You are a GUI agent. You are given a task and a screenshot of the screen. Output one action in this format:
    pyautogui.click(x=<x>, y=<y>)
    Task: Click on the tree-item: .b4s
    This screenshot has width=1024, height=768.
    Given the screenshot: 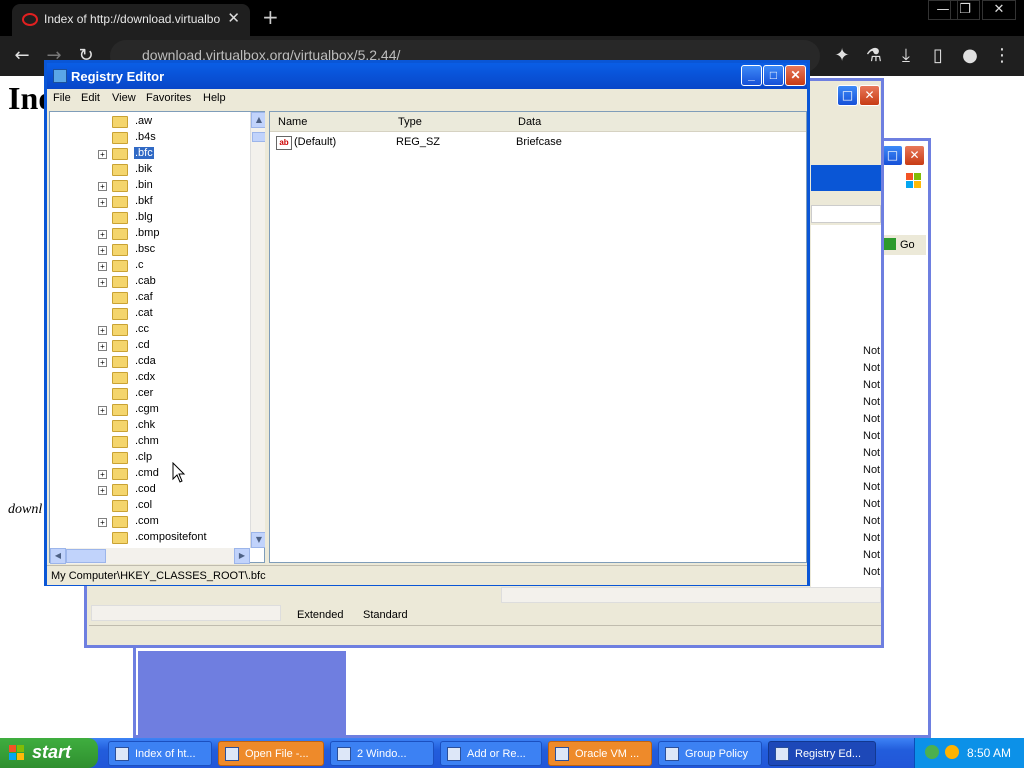 What is the action you would take?
    pyautogui.click(x=150, y=138)
    